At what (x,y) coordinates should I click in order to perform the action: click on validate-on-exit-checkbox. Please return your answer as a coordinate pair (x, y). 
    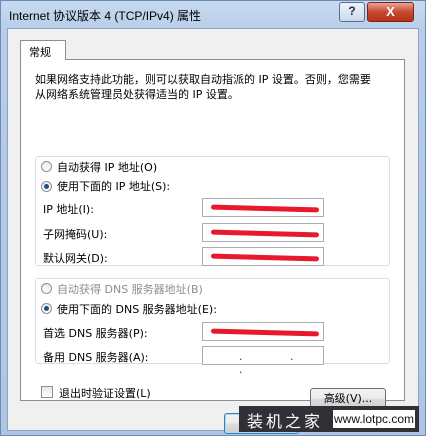
    Looking at the image, I should click on (47, 392).